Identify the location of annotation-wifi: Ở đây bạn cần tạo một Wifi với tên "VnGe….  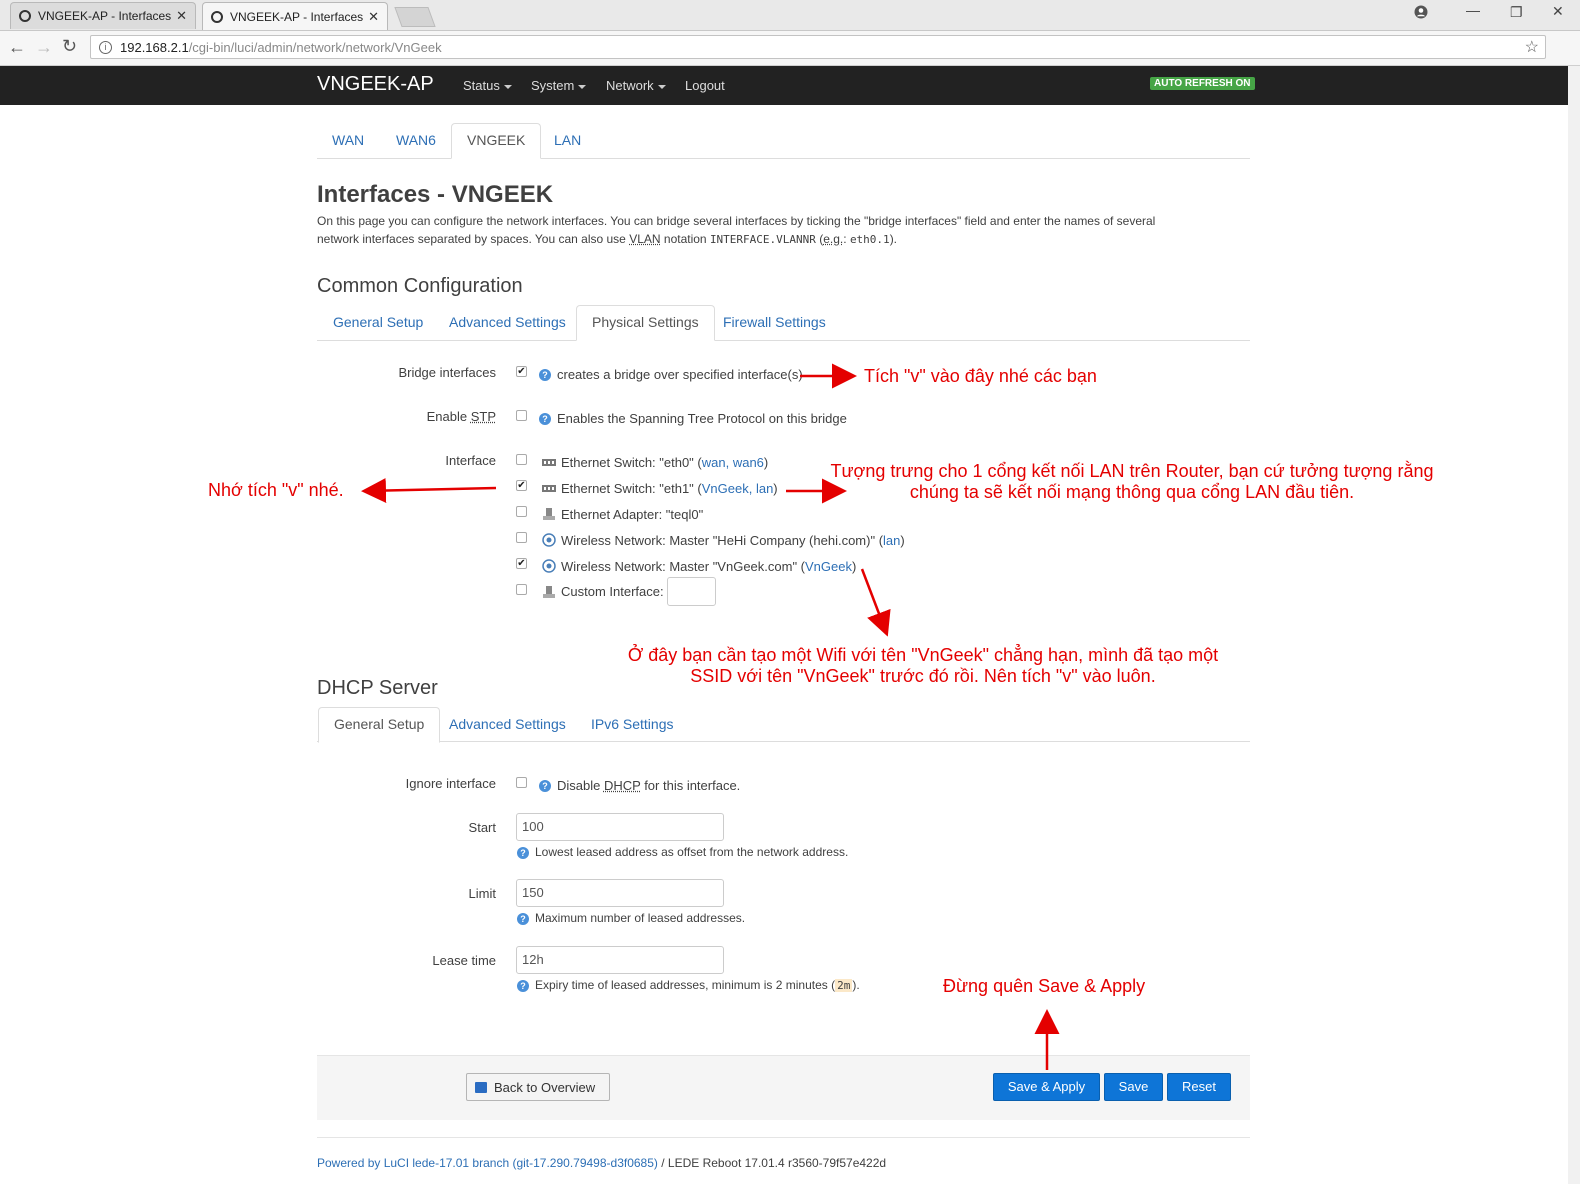
(923, 666).